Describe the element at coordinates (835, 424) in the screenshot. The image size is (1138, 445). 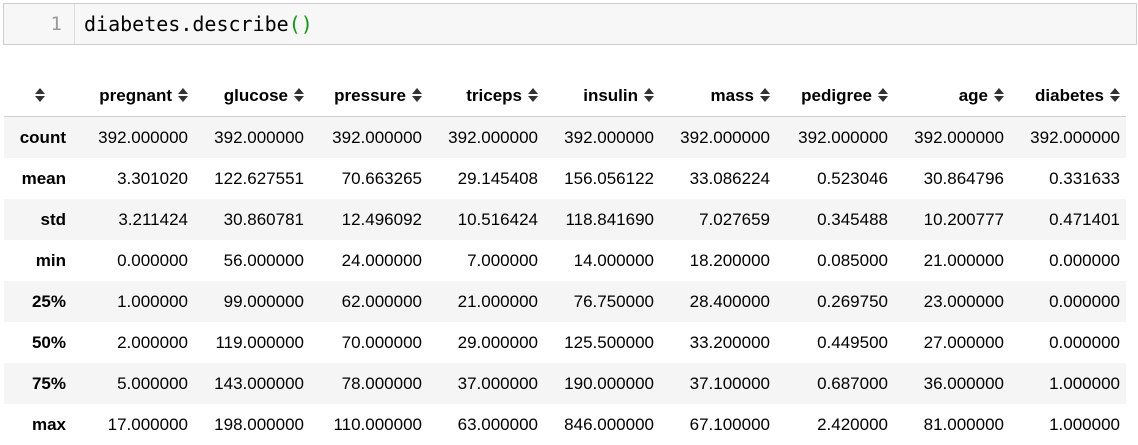
I see `table-cell: 2.420000` at that location.